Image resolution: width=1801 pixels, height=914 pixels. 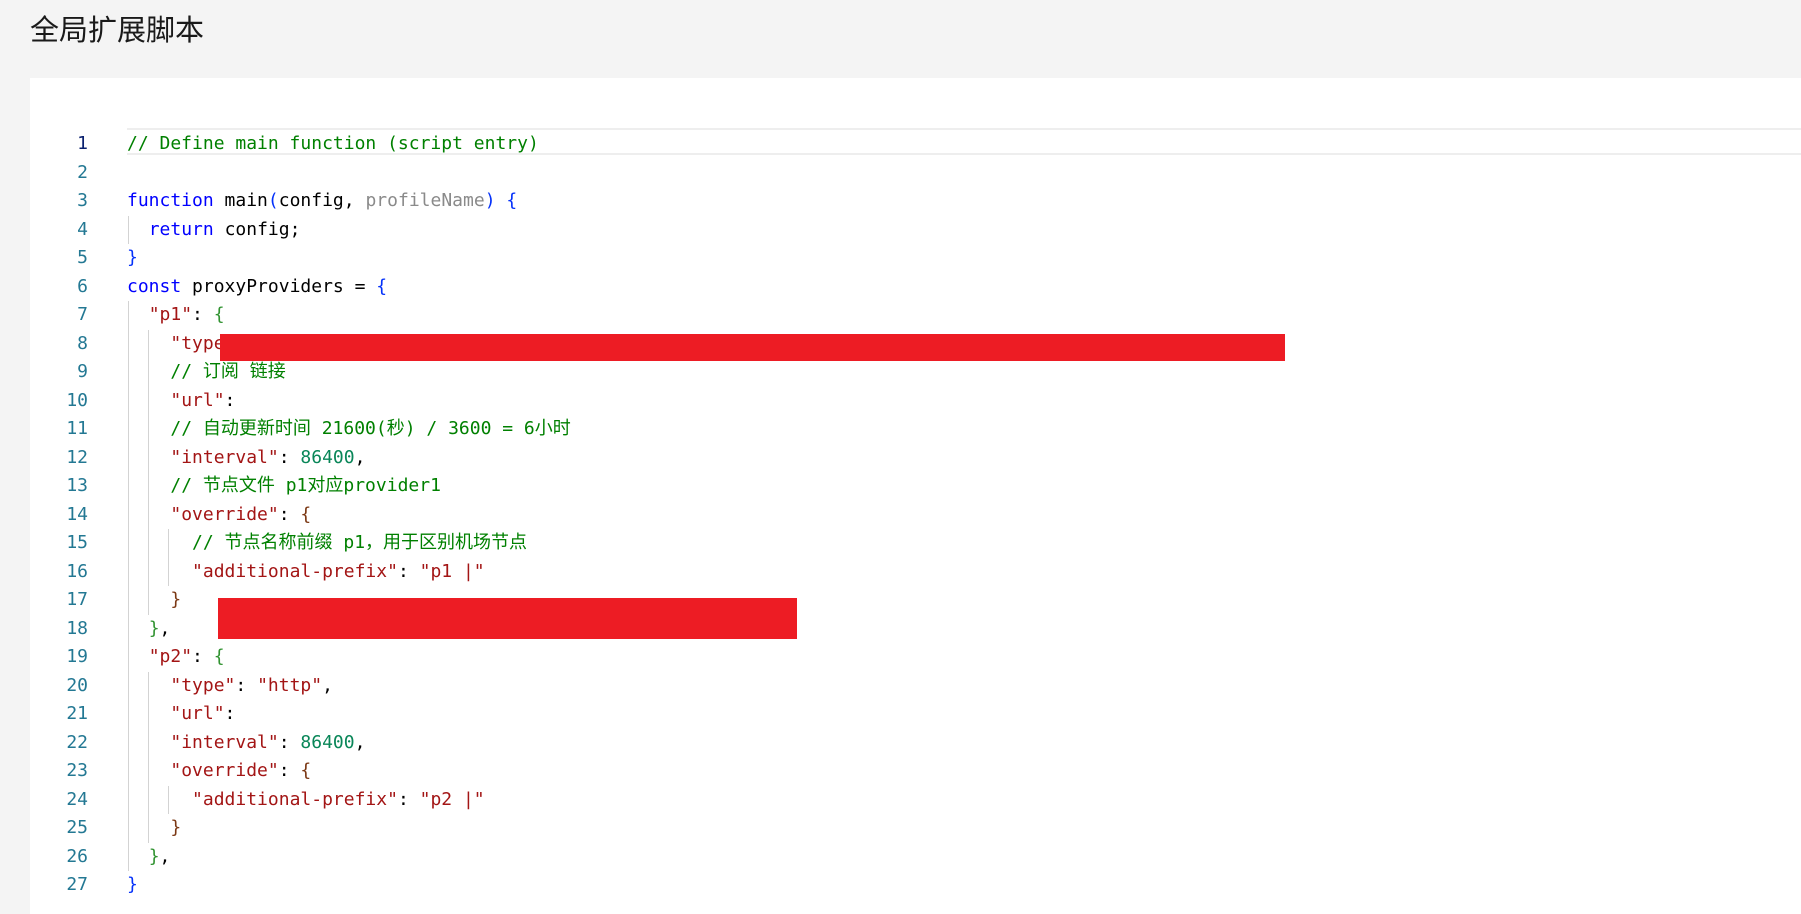 What do you see at coordinates (257, 286) in the screenshot?
I see `code-text: const proxyProviders = {` at bounding box center [257, 286].